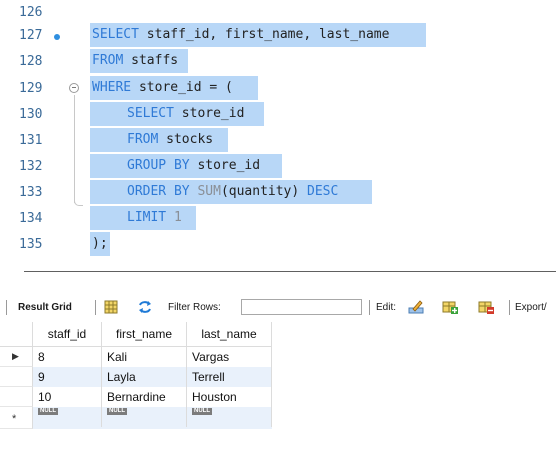 This screenshot has width=556, height=465. I want to click on table-row: ▶ 8 Kali Vargas, so click(136, 357).